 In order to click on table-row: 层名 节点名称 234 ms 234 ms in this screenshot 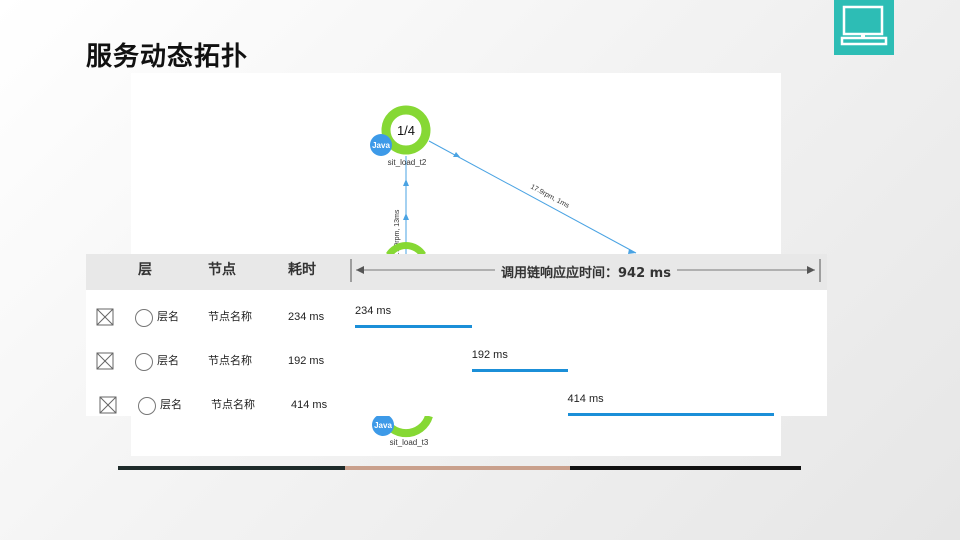, I will do `click(456, 317)`.